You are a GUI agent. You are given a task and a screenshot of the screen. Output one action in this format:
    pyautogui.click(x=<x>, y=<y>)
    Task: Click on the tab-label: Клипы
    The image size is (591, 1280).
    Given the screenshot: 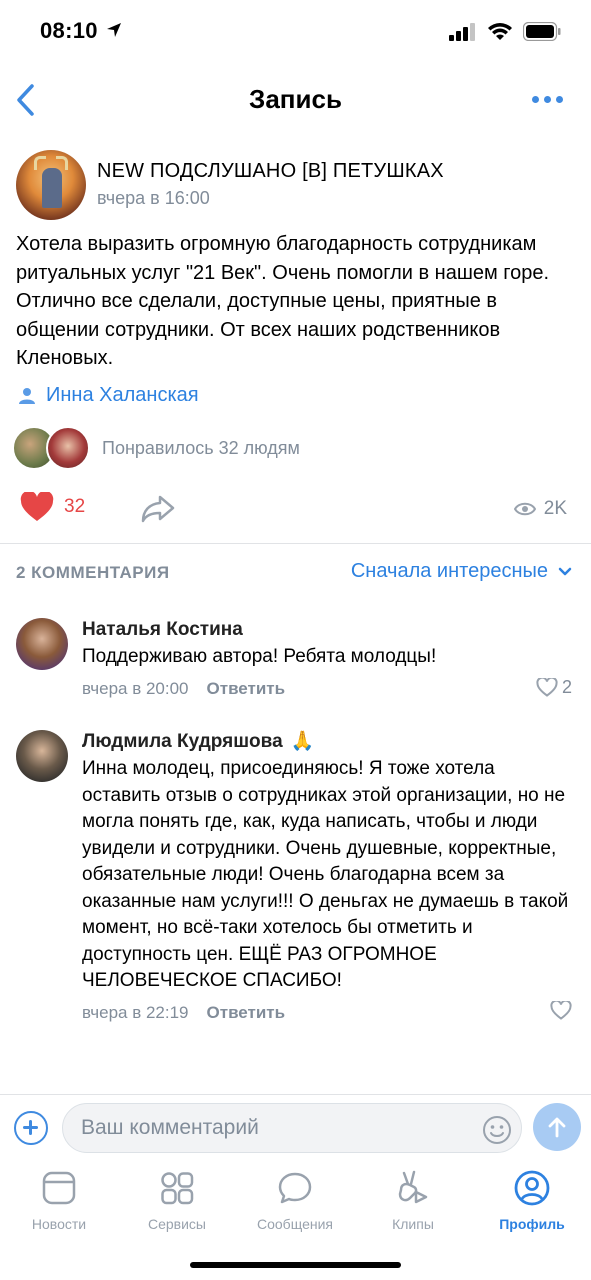 What is the action you would take?
    pyautogui.click(x=413, y=1224)
    